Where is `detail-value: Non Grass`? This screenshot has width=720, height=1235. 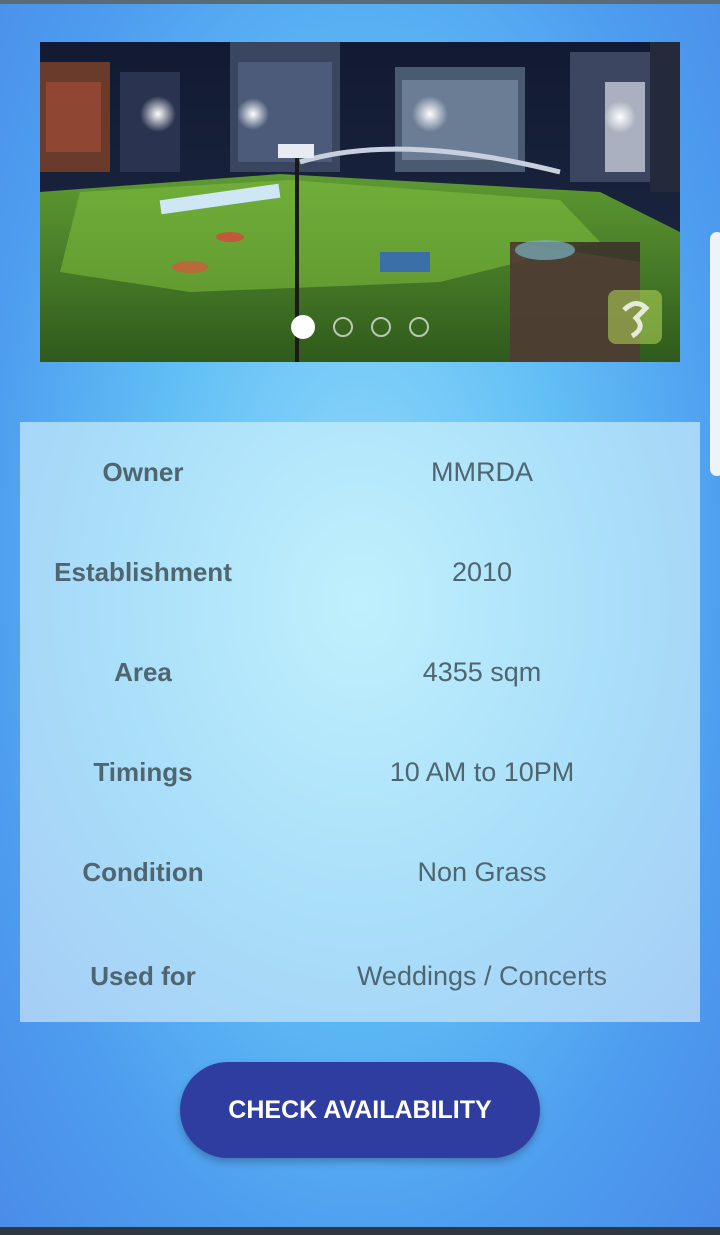
detail-value: Non Grass is located at coordinates (482, 872).